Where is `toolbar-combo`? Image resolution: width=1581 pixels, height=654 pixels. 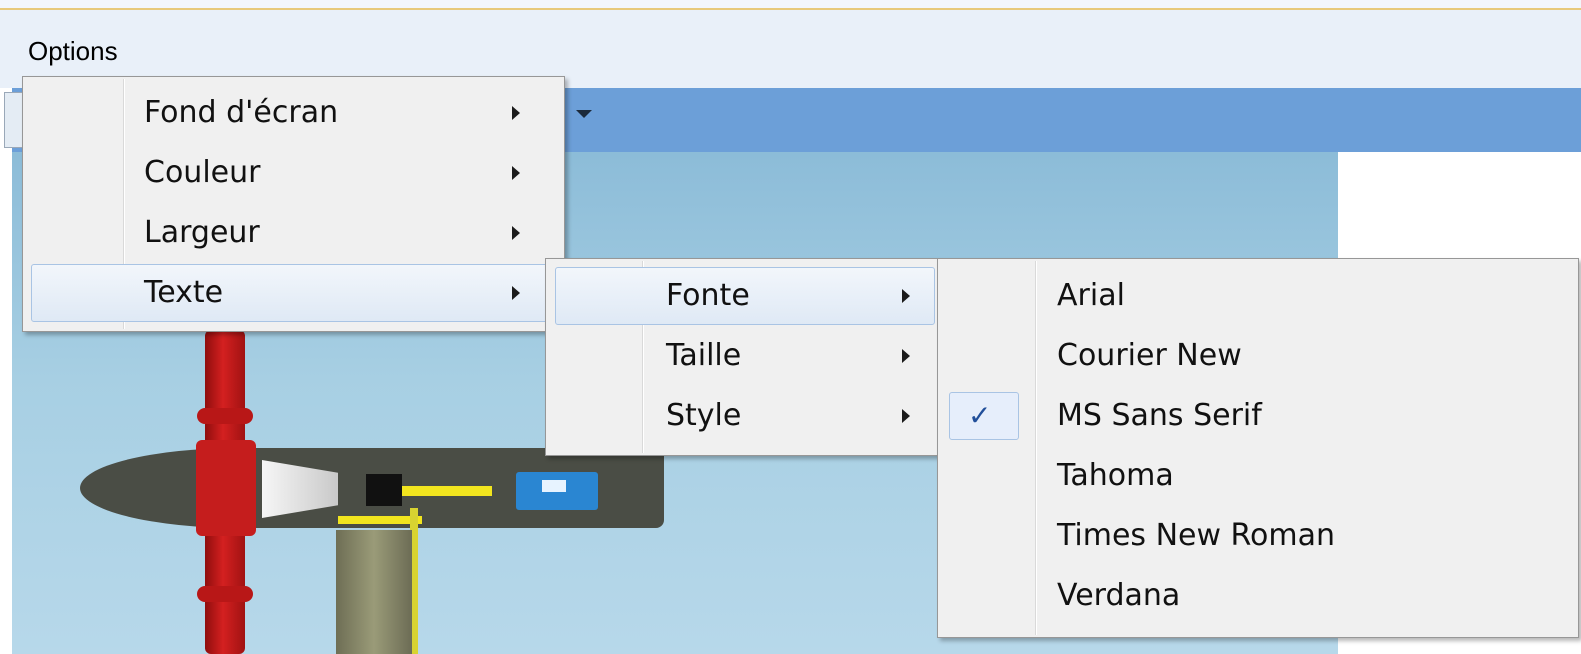
toolbar-combo is located at coordinates (14, 120).